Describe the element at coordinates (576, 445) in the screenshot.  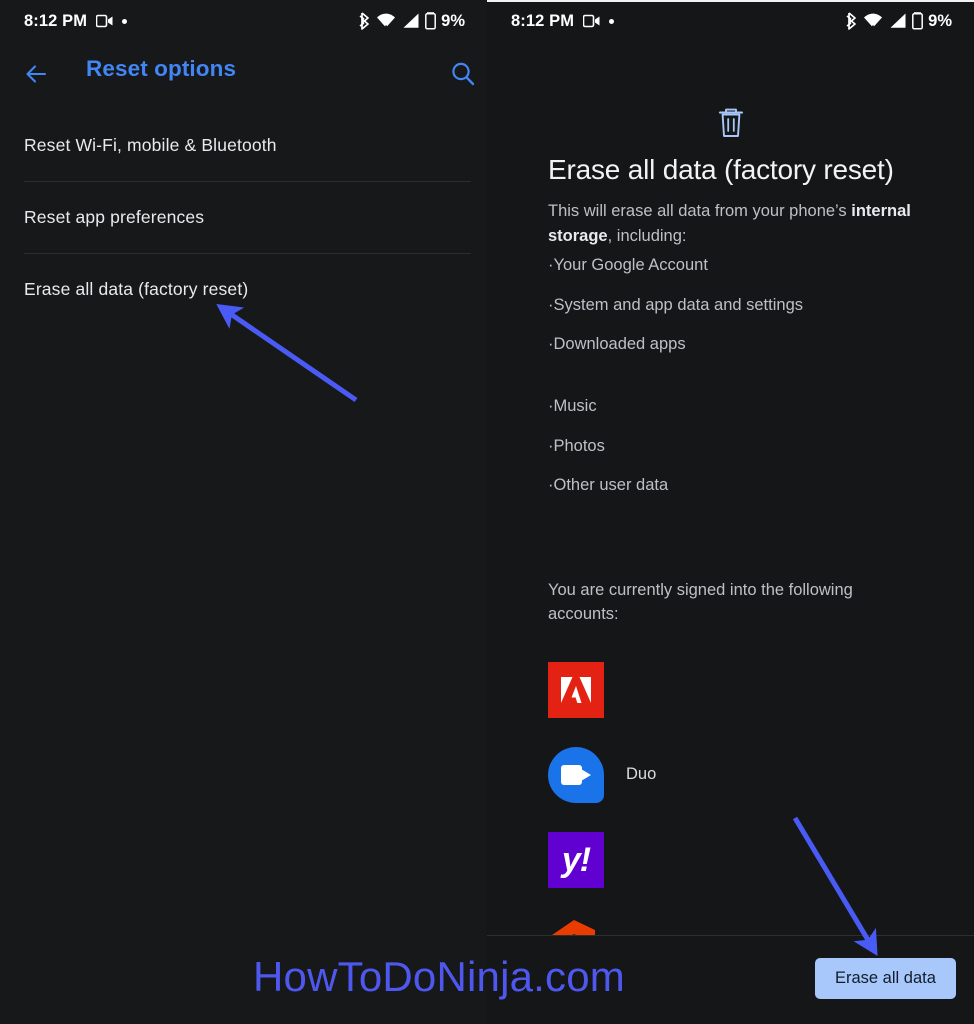
I see `bullet-item: ·Photos` at that location.